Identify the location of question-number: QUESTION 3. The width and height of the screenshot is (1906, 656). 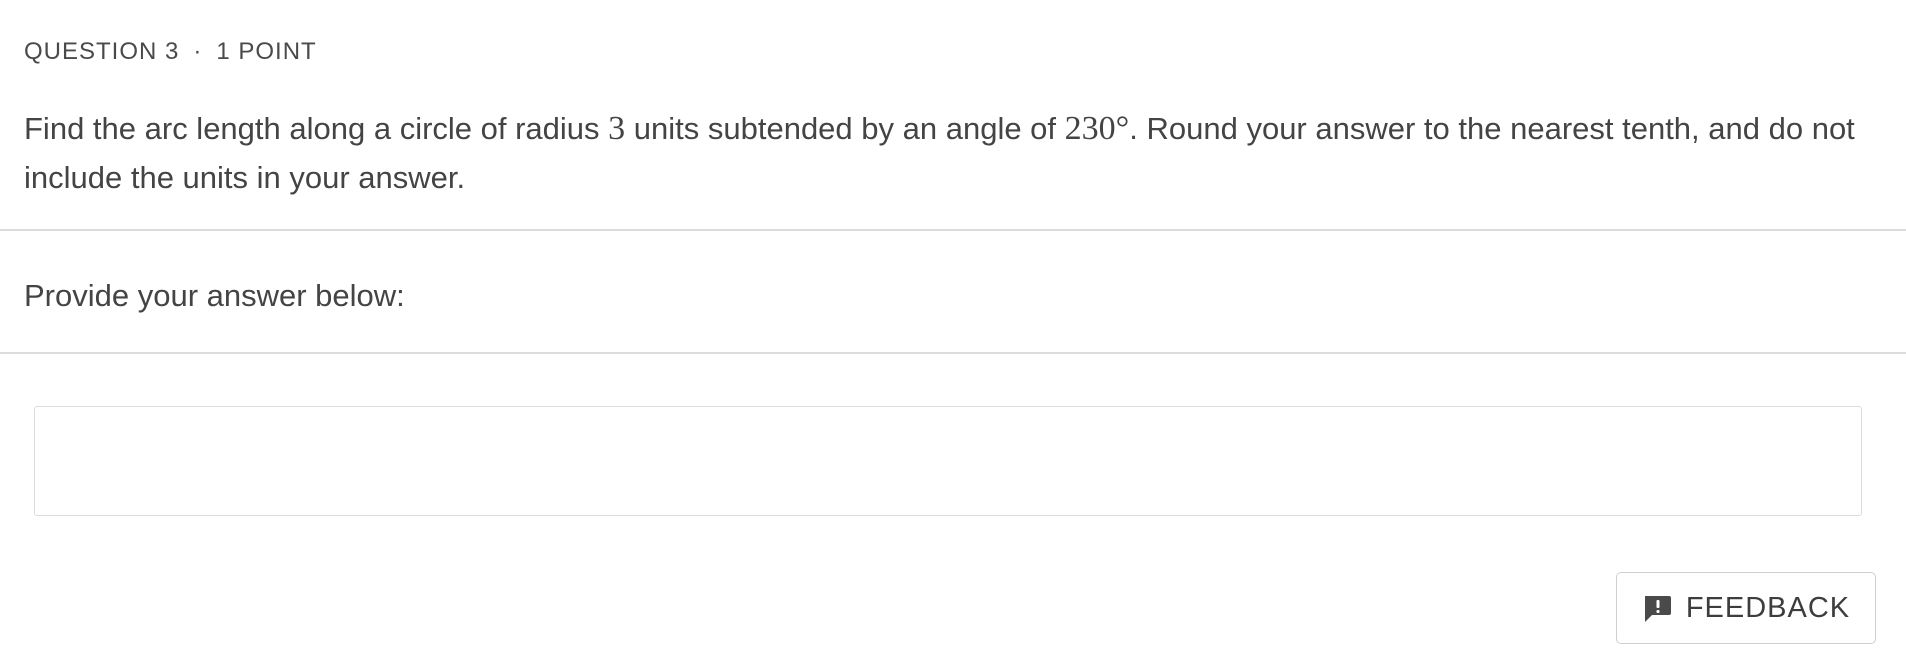
(102, 51).